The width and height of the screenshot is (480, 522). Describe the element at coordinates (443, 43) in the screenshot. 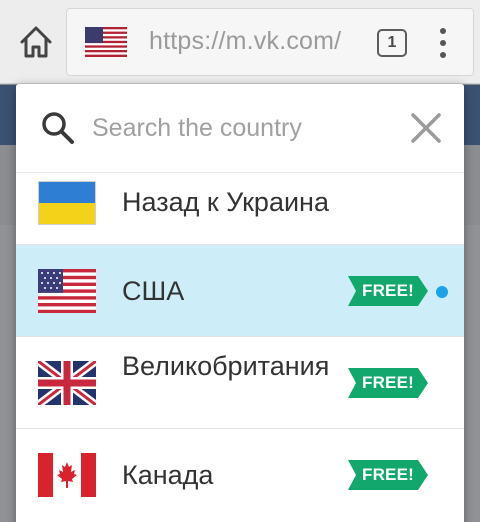

I see `overflow-menu-icon` at that location.